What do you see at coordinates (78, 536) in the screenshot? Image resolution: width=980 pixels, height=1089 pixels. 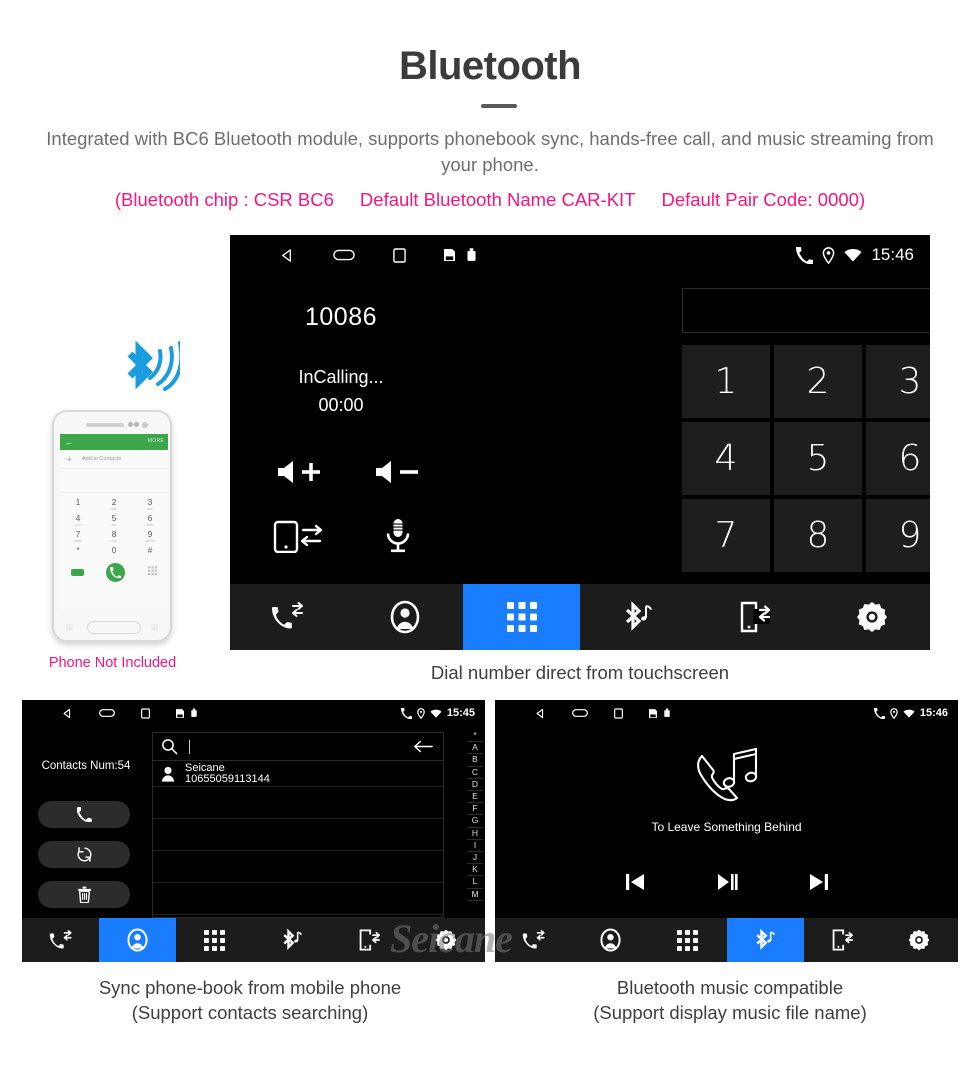 I see `phone-key: 7 PQRS` at bounding box center [78, 536].